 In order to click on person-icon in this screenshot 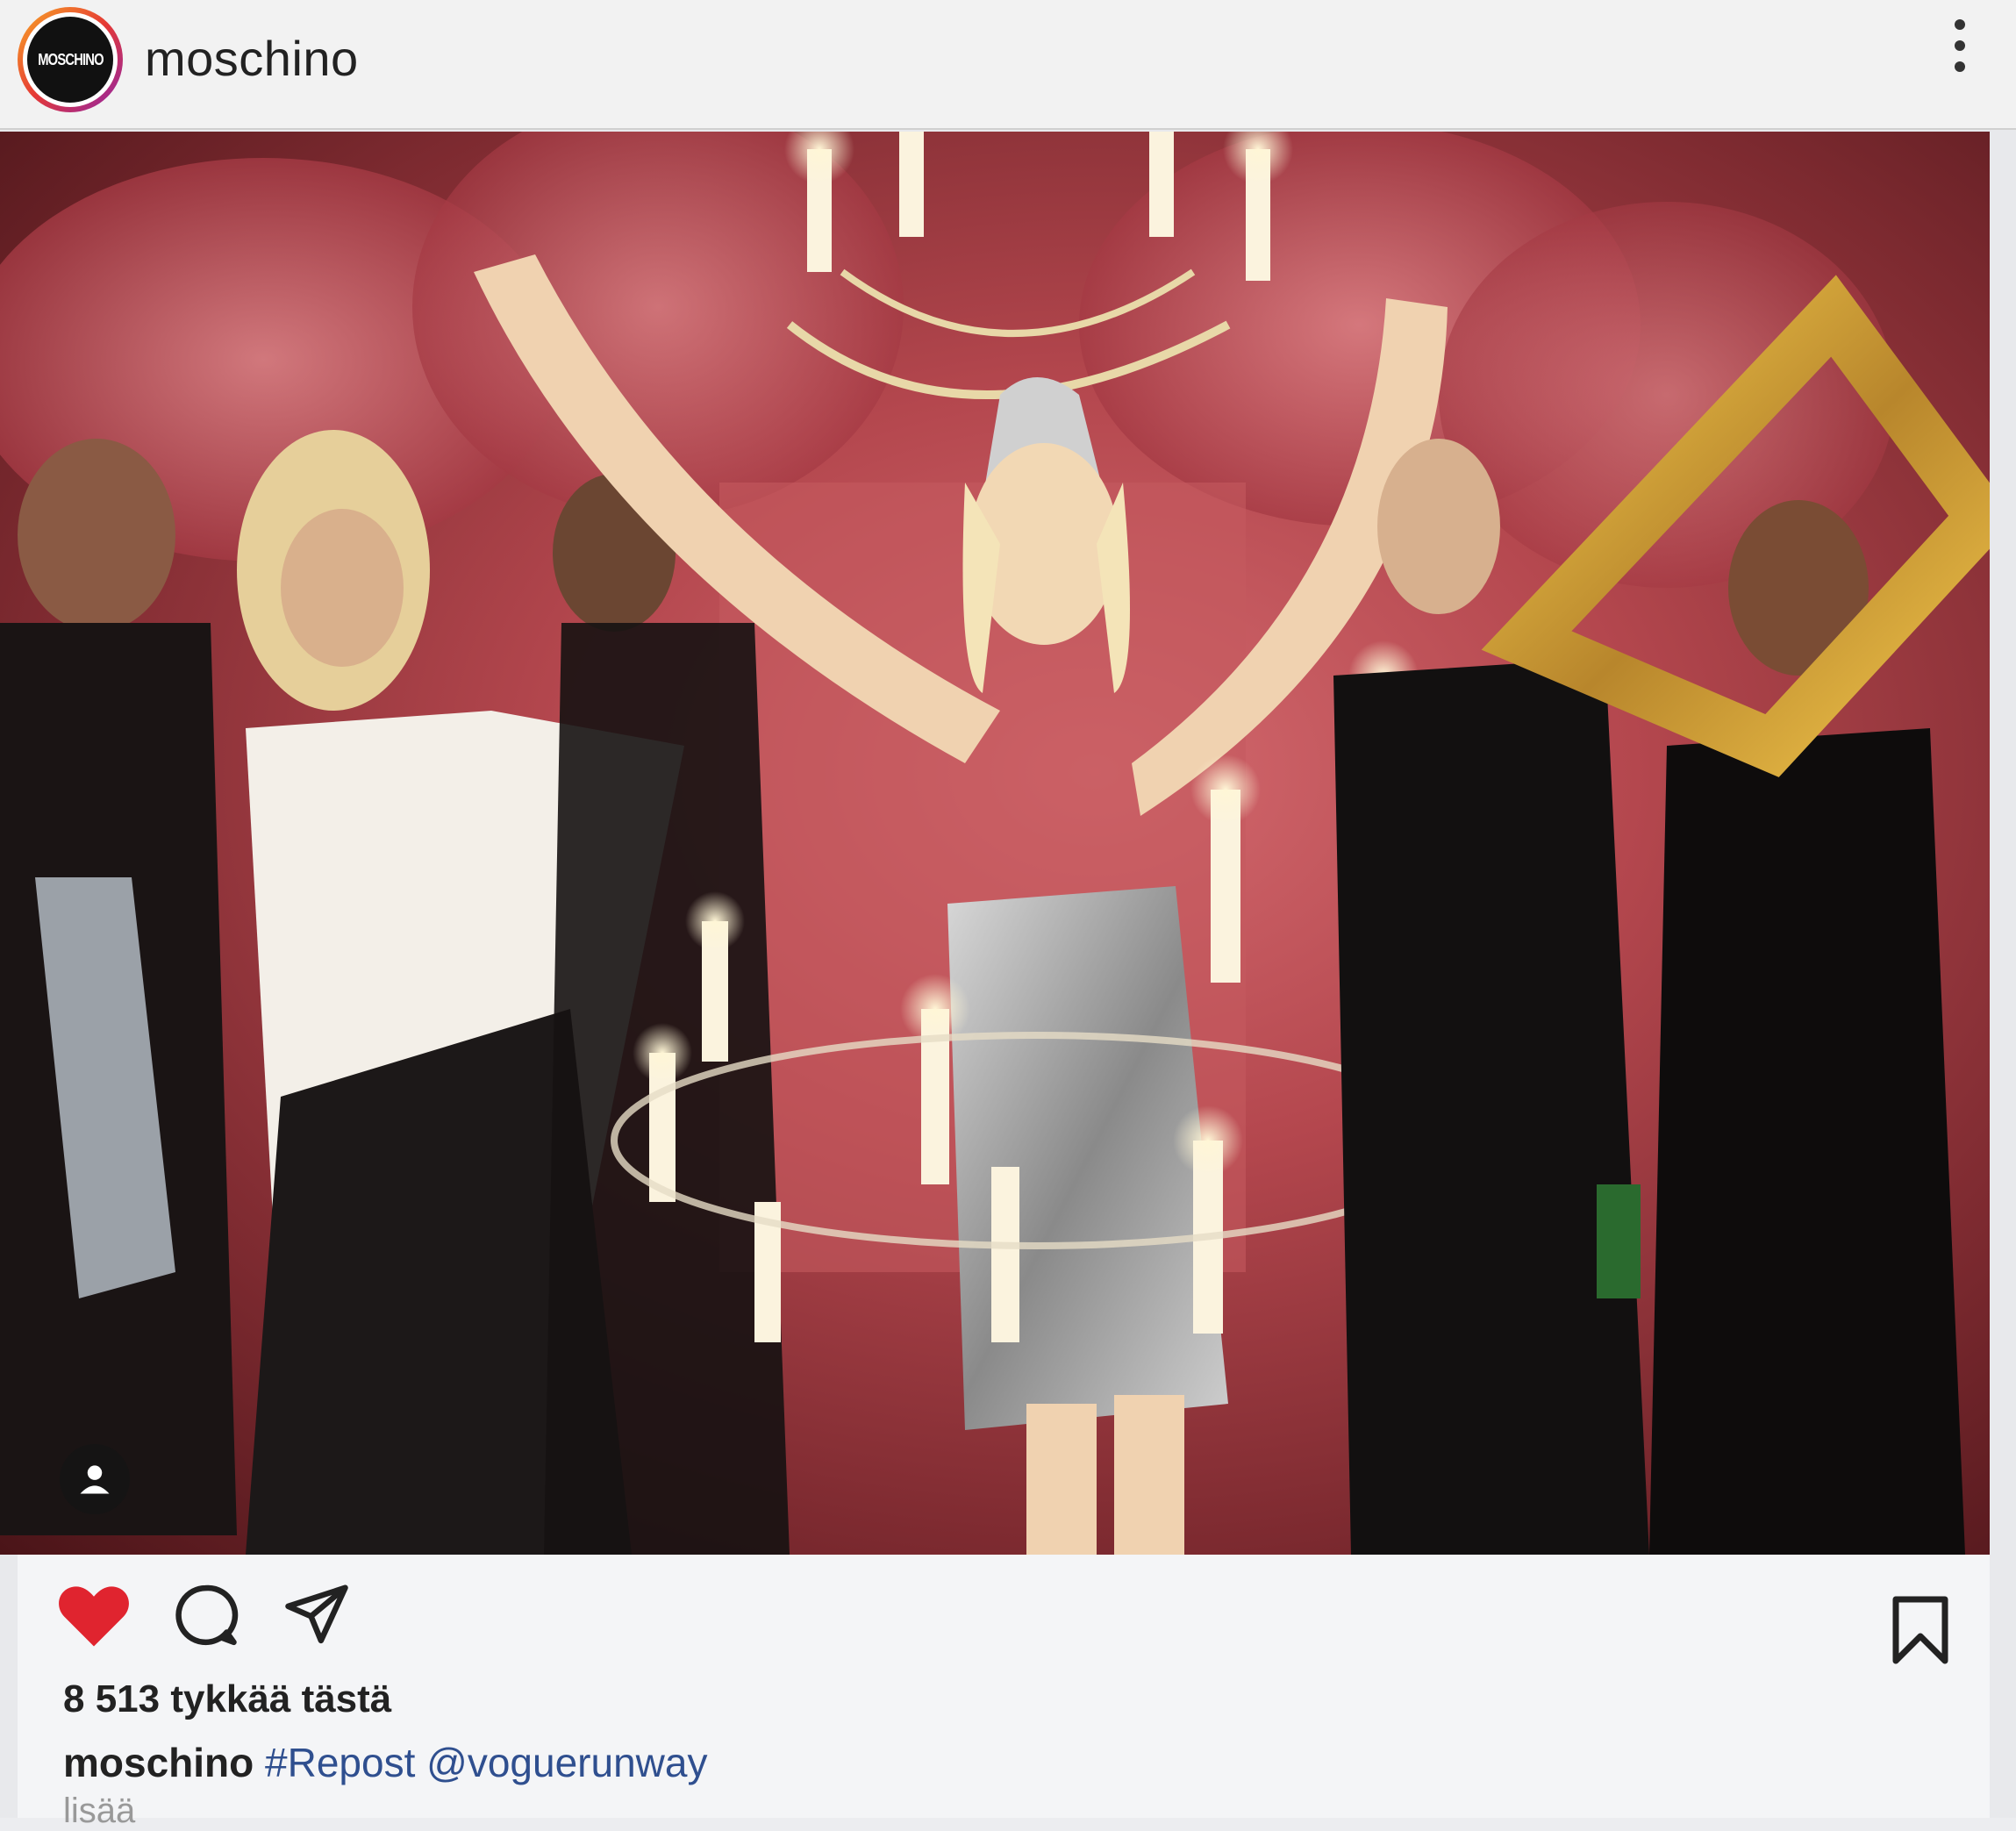, I will do `click(95, 1479)`.